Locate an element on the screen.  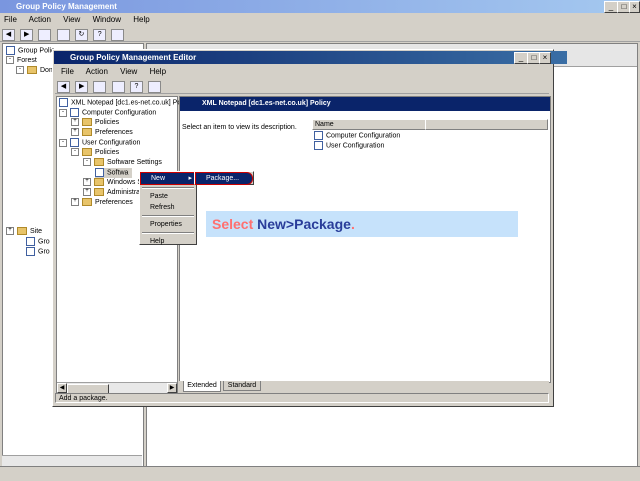
context-menu-help: Help is located at coordinates (168, 241).